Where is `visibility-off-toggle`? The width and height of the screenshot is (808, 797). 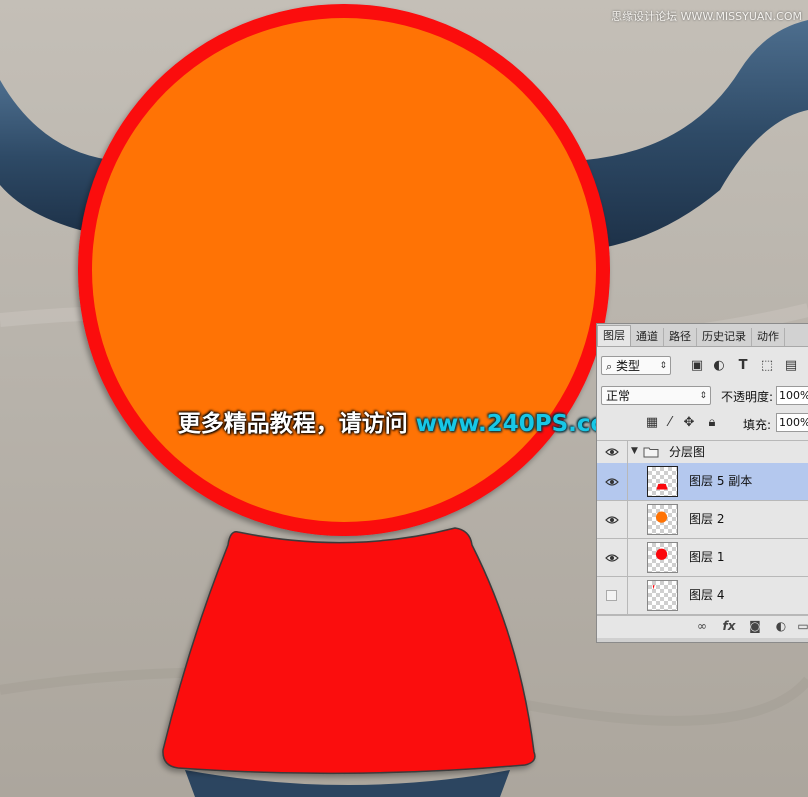
visibility-off-toggle is located at coordinates (611, 595).